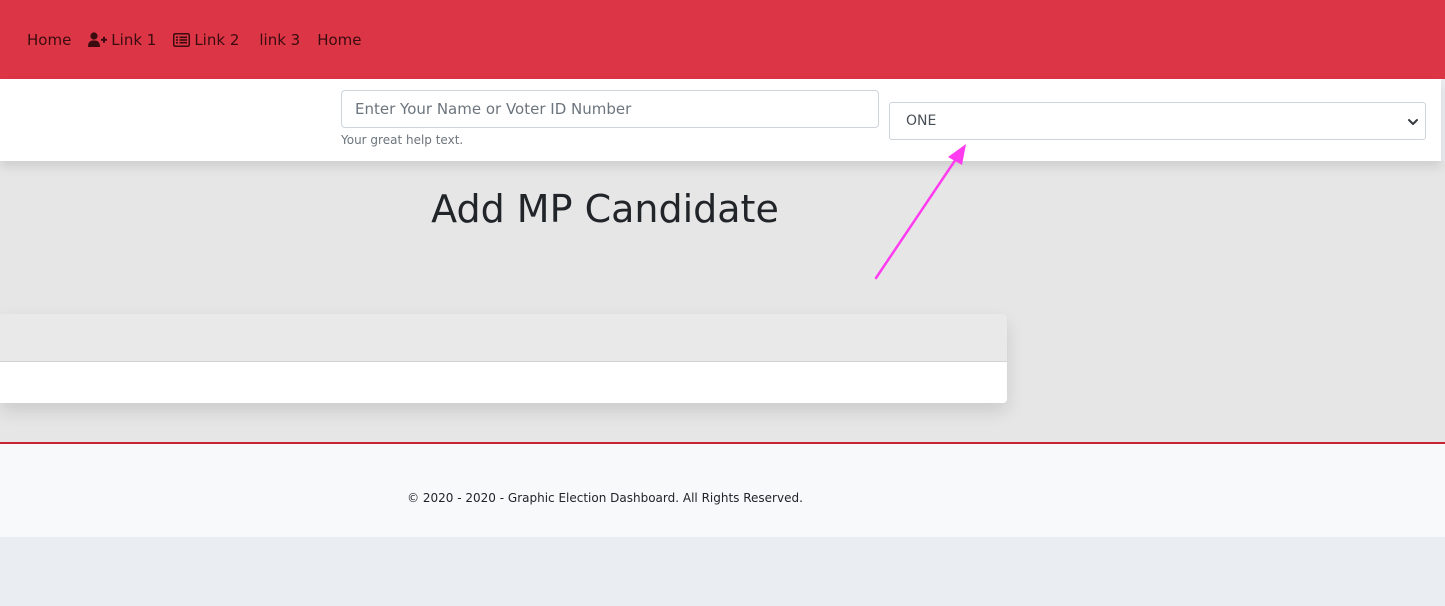 This screenshot has height=606, width=1445. Describe the element at coordinates (610, 109) in the screenshot. I see `voter-search-input` at that location.